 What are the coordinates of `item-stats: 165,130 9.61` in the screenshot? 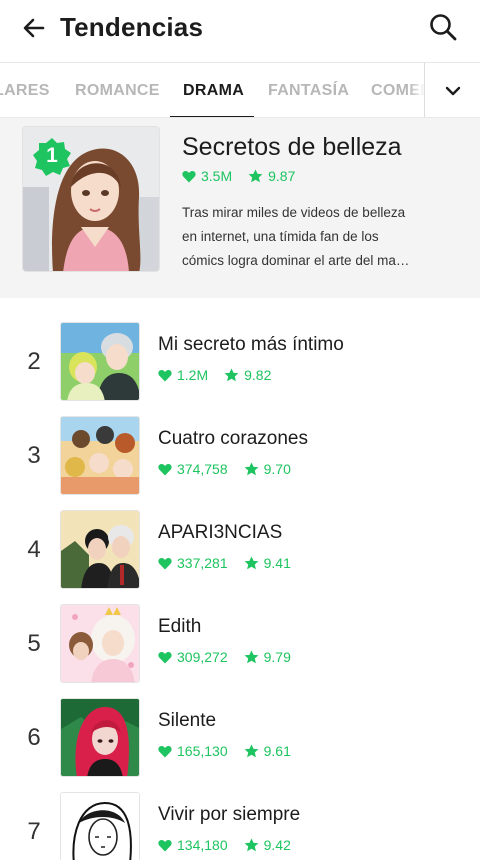 It's located at (224, 751).